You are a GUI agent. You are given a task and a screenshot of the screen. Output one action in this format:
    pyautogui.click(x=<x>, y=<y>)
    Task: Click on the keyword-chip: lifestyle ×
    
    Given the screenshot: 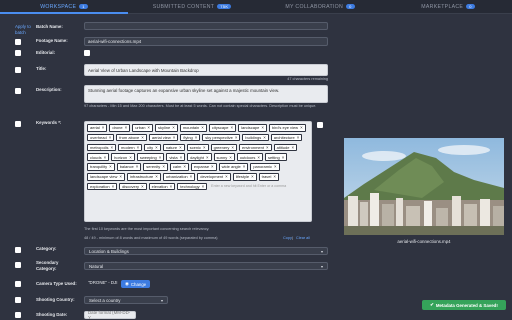 What is the action you would take?
    pyautogui.click(x=244, y=176)
    